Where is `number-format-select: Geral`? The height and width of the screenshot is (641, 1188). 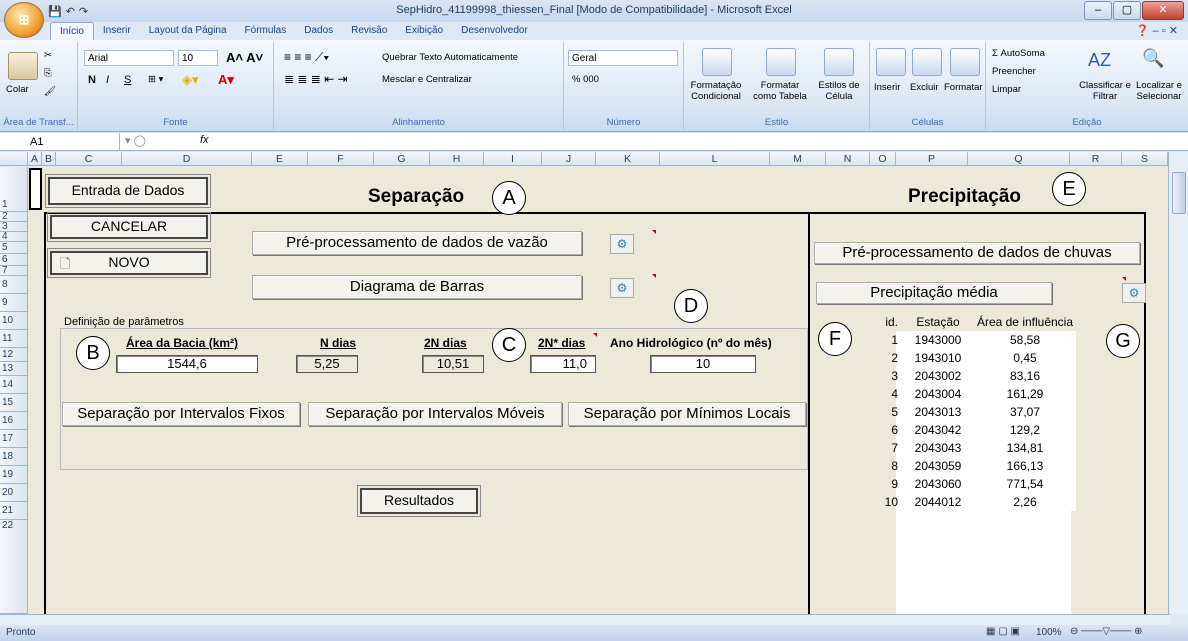 number-format-select: Geral is located at coordinates (623, 58).